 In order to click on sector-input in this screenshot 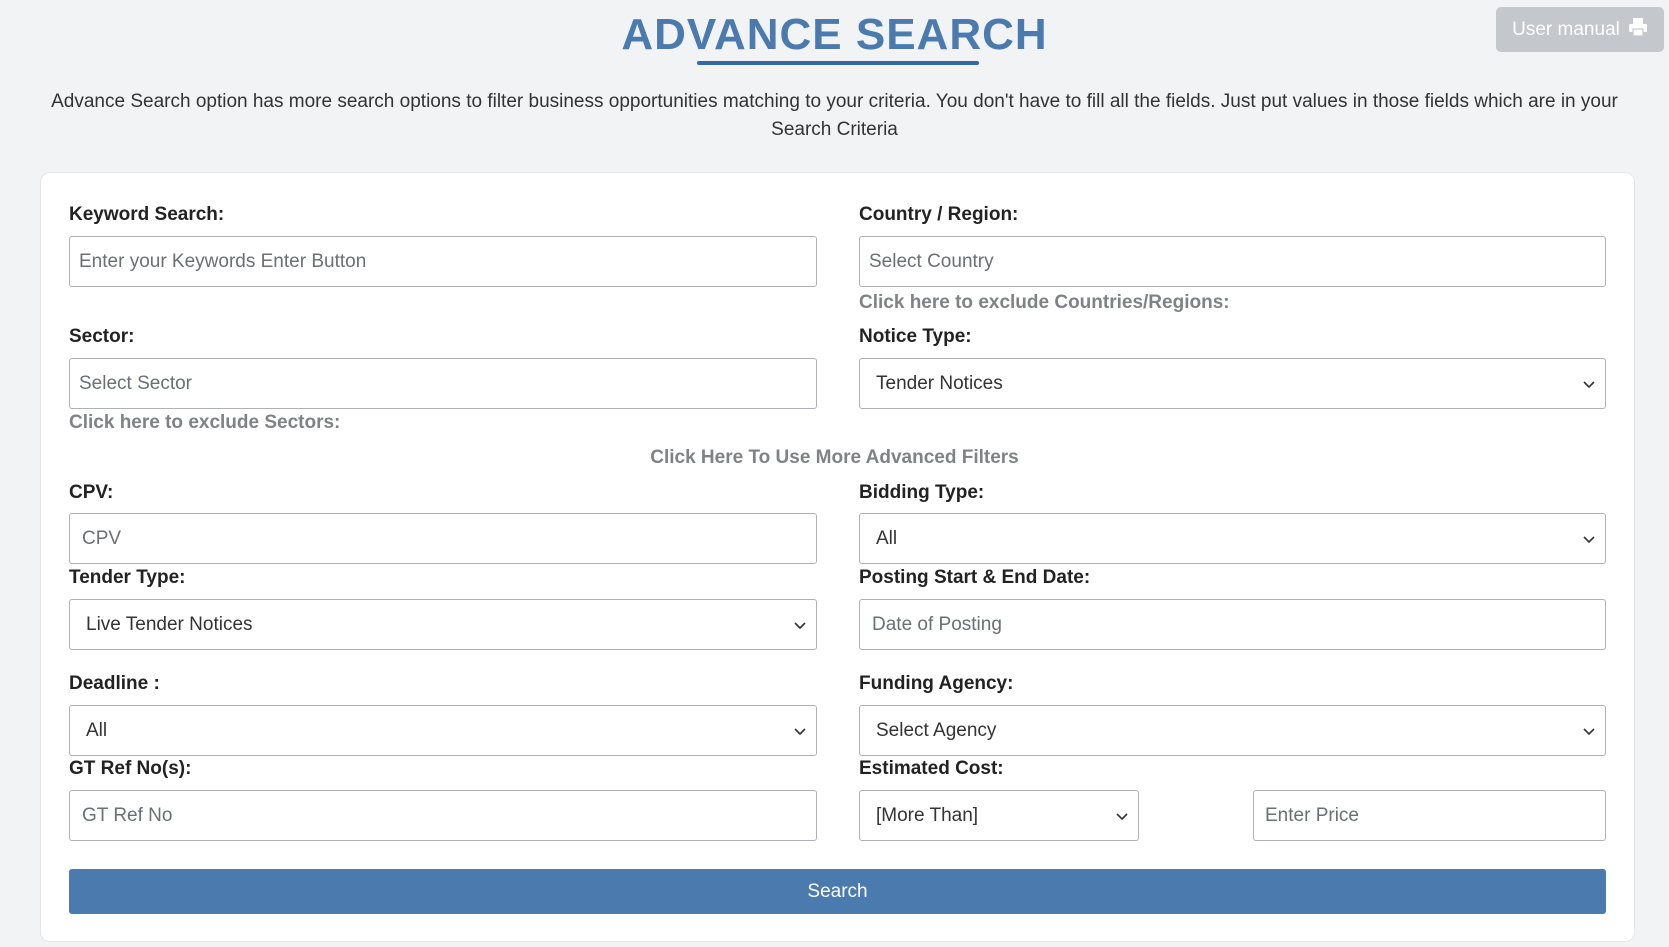, I will do `click(447, 383)`.